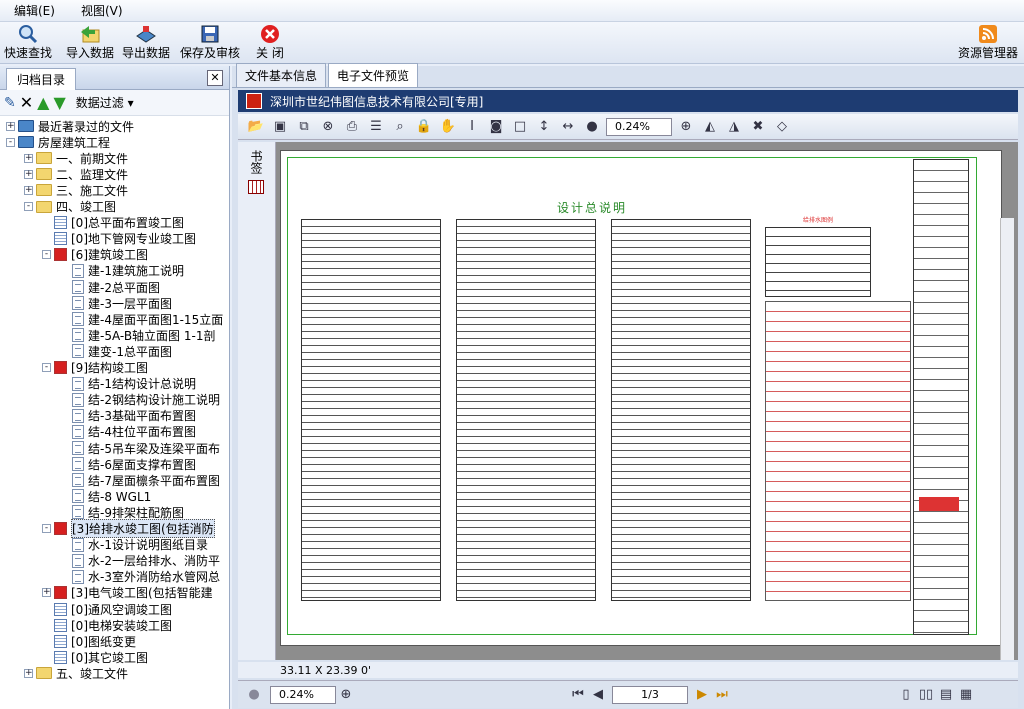 This screenshot has height=709, width=1024. Describe the element at coordinates (107, 625) in the screenshot. I see `tree-item: [0]电梯安装竣工图` at that location.